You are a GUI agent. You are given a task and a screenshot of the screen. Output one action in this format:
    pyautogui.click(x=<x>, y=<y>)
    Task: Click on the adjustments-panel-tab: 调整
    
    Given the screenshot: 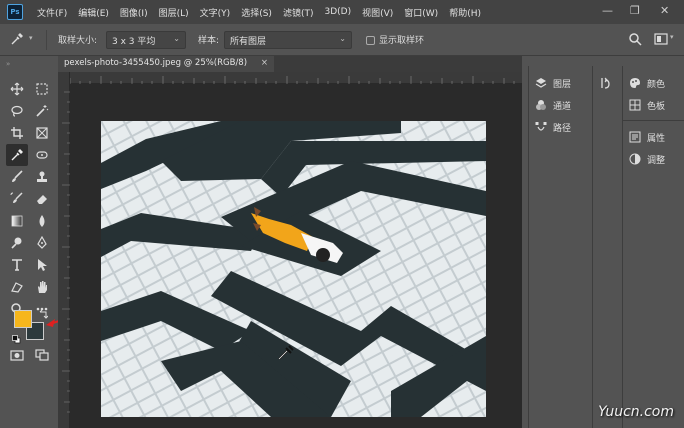 What is the action you would take?
    pyautogui.click(x=647, y=159)
    